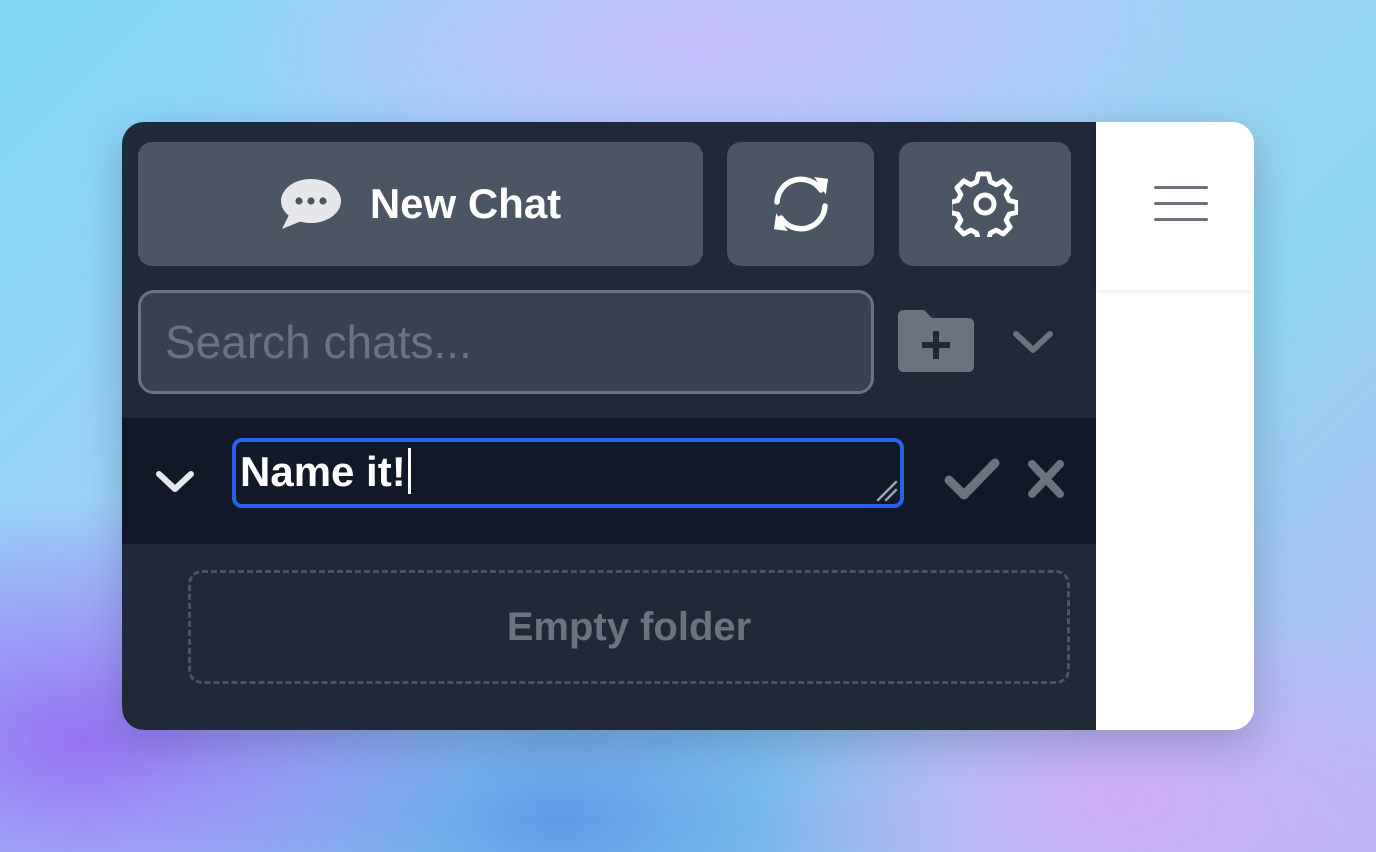 This screenshot has width=1376, height=852. I want to click on new-chat-label: New Chat, so click(465, 203).